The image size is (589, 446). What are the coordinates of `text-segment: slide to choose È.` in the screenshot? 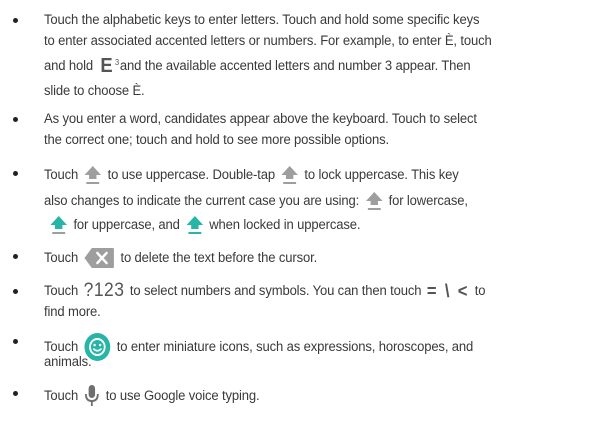 It's located at (94, 91).